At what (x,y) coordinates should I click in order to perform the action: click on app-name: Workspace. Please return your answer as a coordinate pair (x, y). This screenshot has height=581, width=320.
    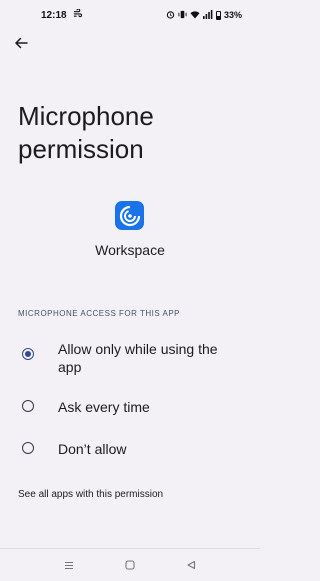
    Looking at the image, I should click on (130, 250).